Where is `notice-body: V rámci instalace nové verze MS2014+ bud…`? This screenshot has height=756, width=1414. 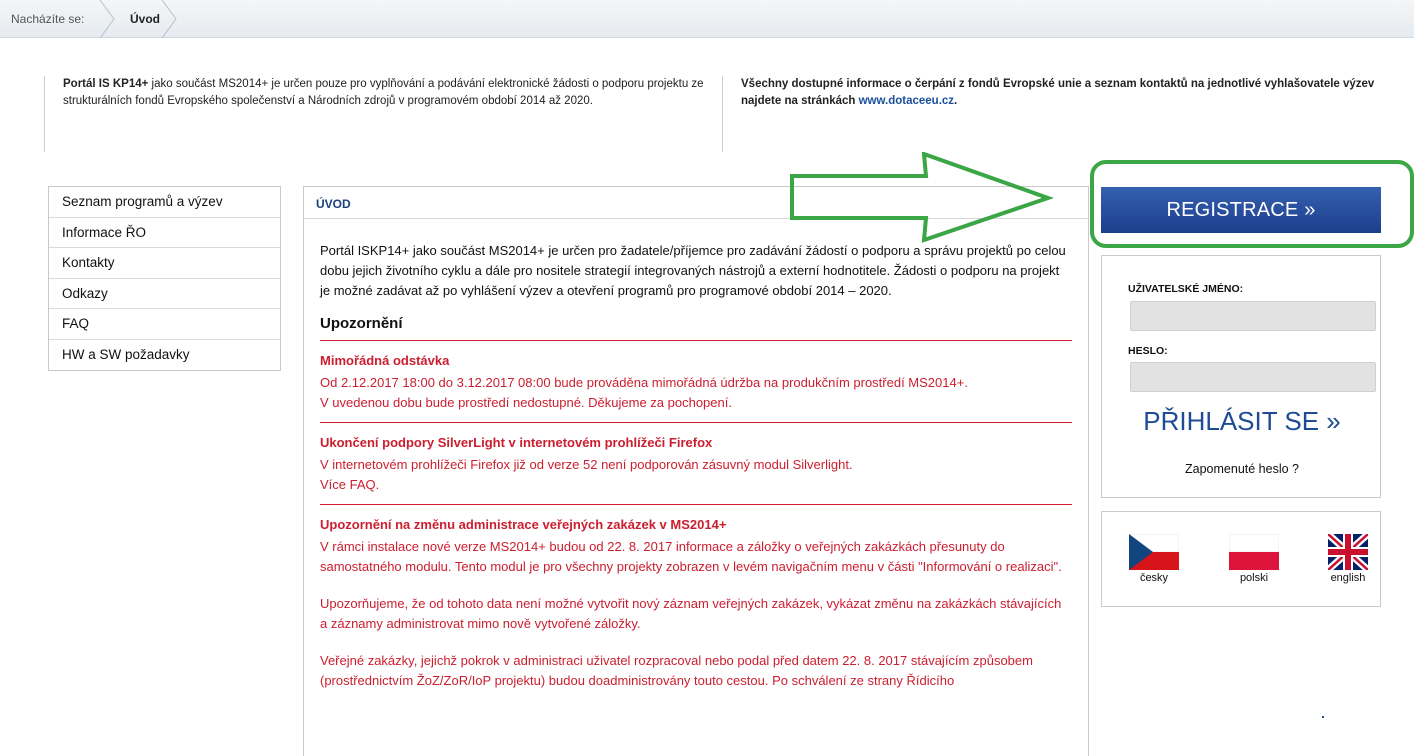
notice-body: V rámci instalace nové verze MS2014+ bud… is located at coordinates (691, 556).